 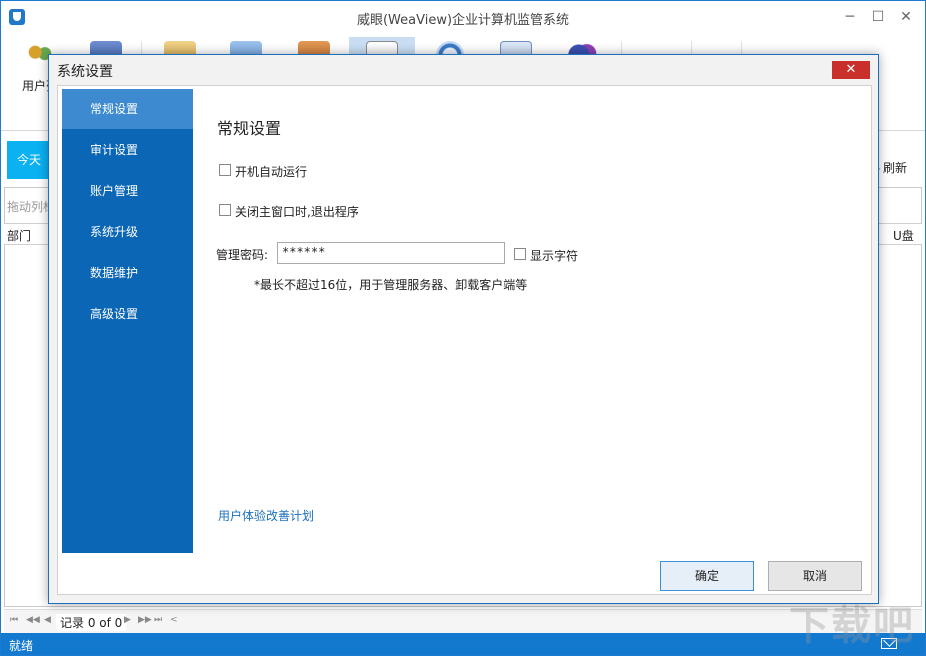 What do you see at coordinates (266, 515) in the screenshot?
I see `ux-improvement-link: 用户体验改善计划` at bounding box center [266, 515].